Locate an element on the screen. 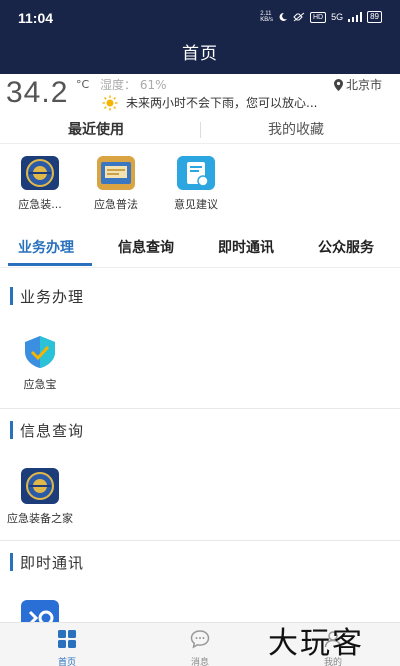 The image size is (400, 666). chat-app-icon is located at coordinates (40, 611).